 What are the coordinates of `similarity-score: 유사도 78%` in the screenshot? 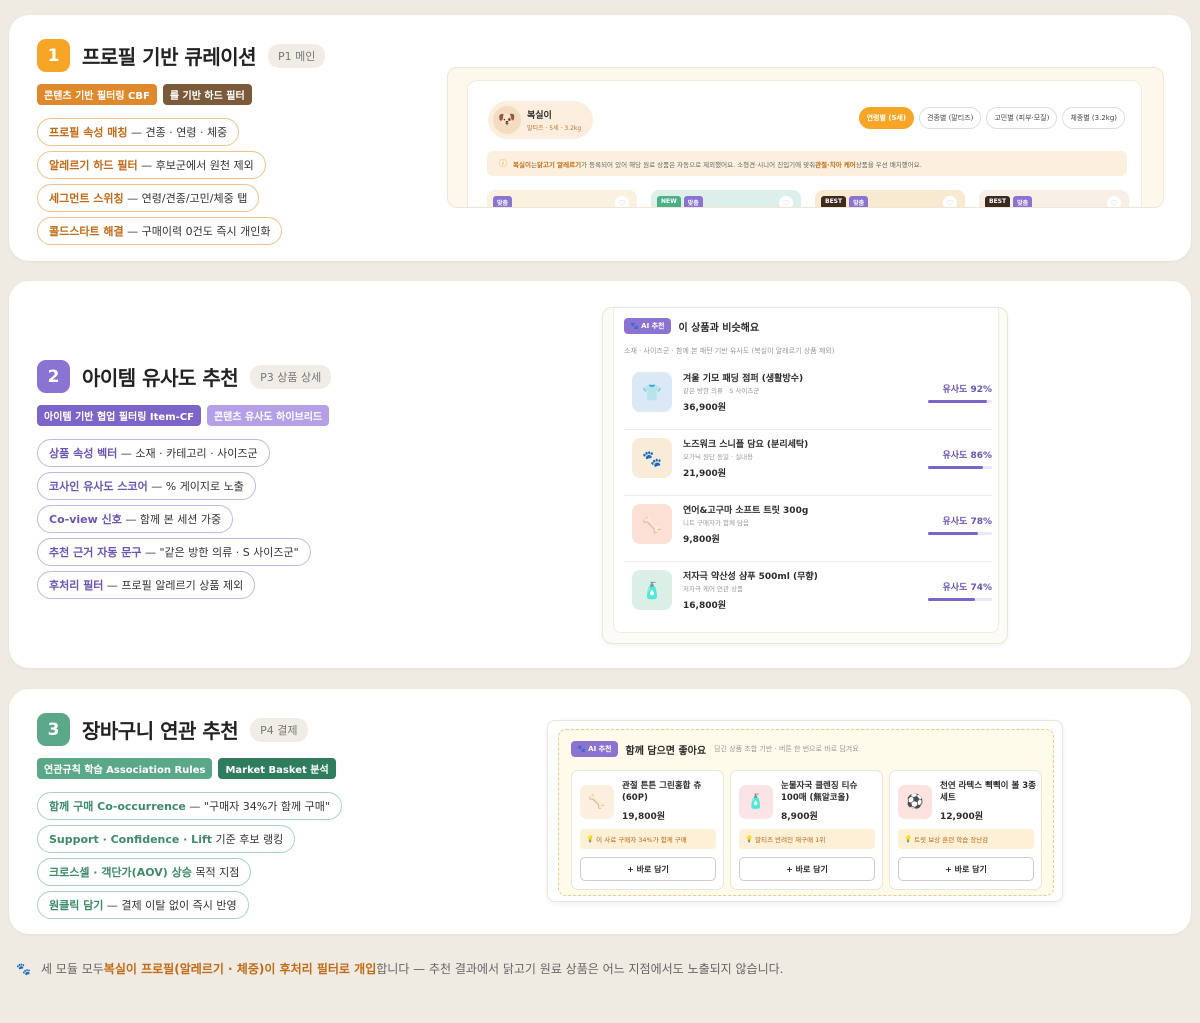 It's located at (967, 522).